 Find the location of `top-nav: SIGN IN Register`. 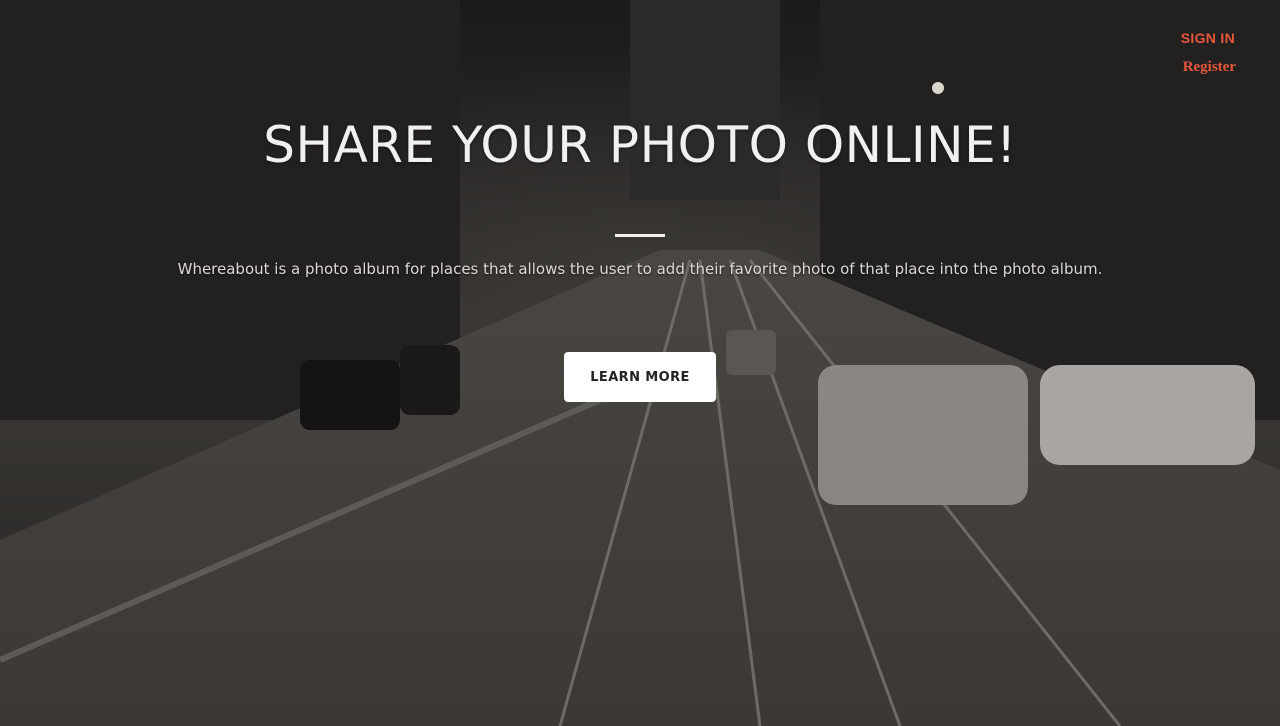

top-nav: SIGN IN Register is located at coordinates (1176, 53).